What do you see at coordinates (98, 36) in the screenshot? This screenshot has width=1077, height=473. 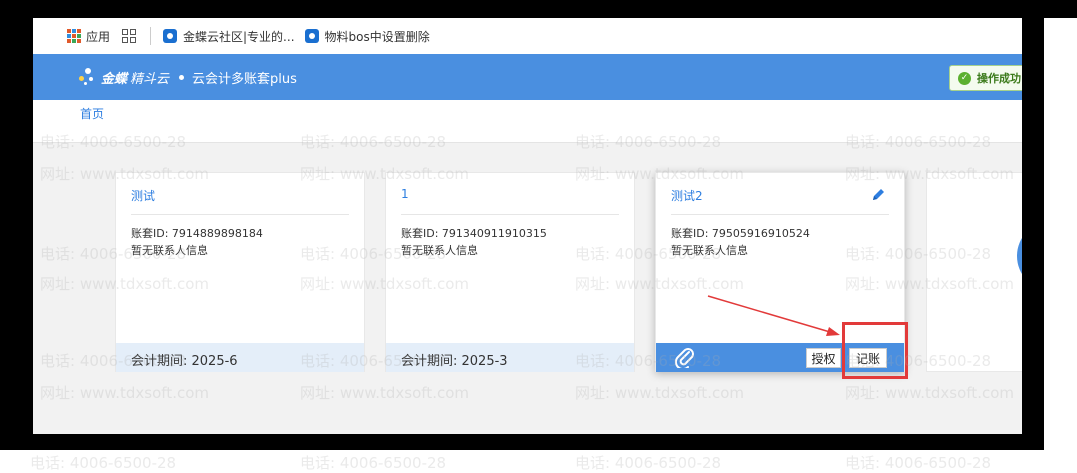 I see `apps-bookmark: 应用` at bounding box center [98, 36].